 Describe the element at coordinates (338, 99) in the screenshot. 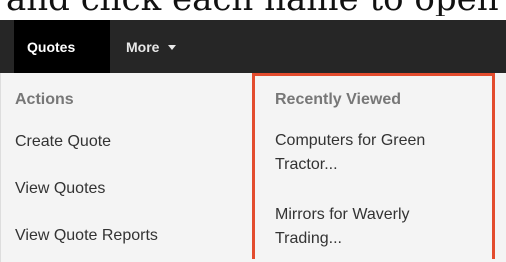

I see `recently-viewed-heading: Recently Viewed` at that location.